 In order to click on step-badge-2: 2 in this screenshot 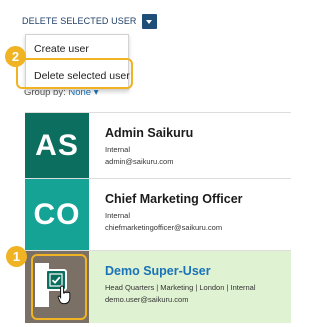, I will do `click(15, 56)`.